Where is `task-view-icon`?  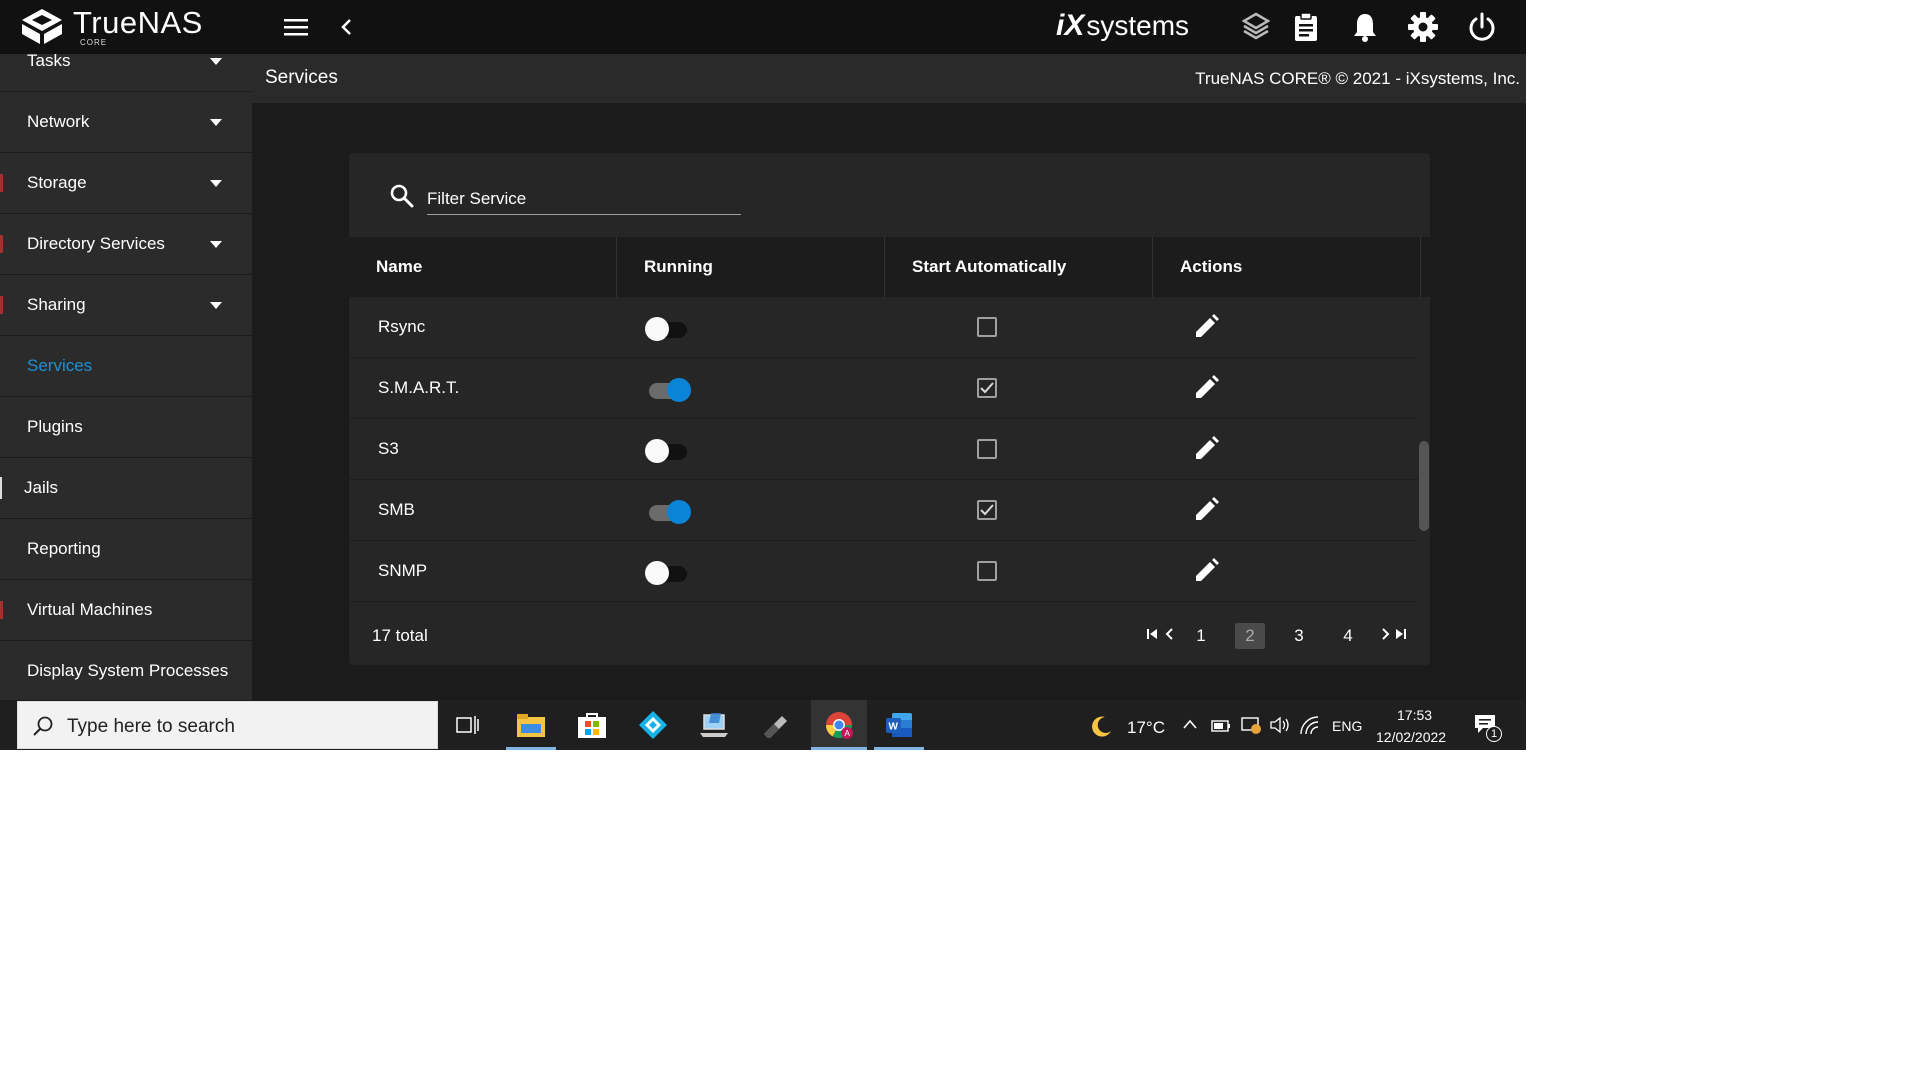 task-view-icon is located at coordinates (467, 725).